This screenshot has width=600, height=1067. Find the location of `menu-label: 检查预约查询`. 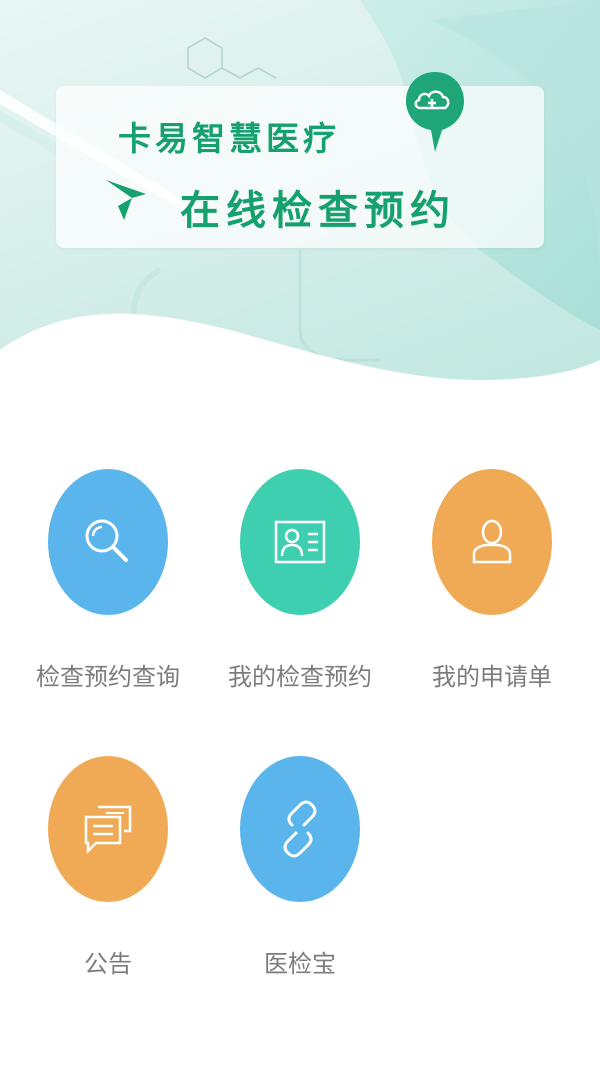

menu-label: 检查预约查询 is located at coordinates (108, 677).